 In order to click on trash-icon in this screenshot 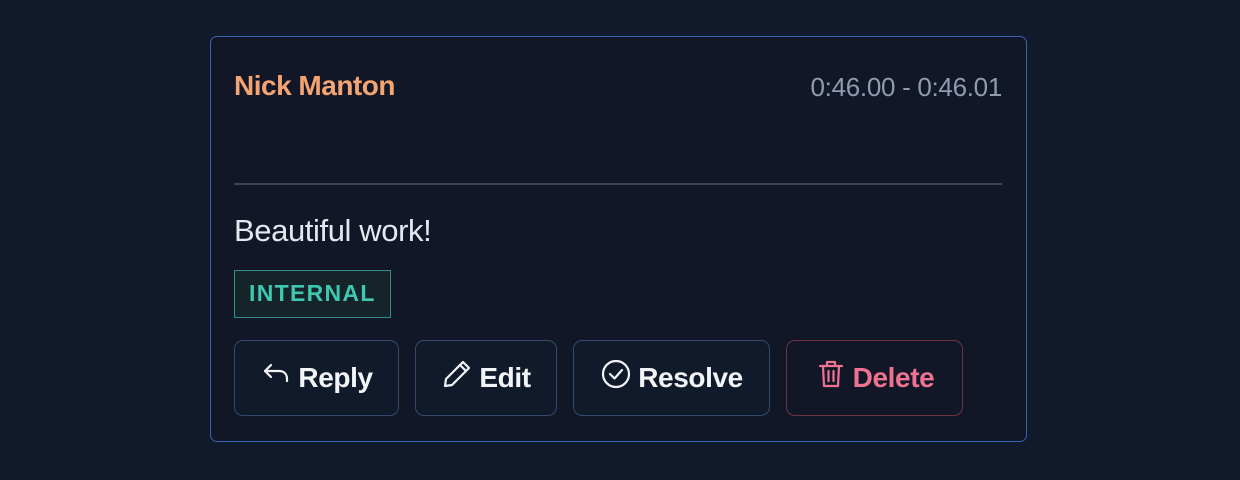, I will do `click(831, 374)`.